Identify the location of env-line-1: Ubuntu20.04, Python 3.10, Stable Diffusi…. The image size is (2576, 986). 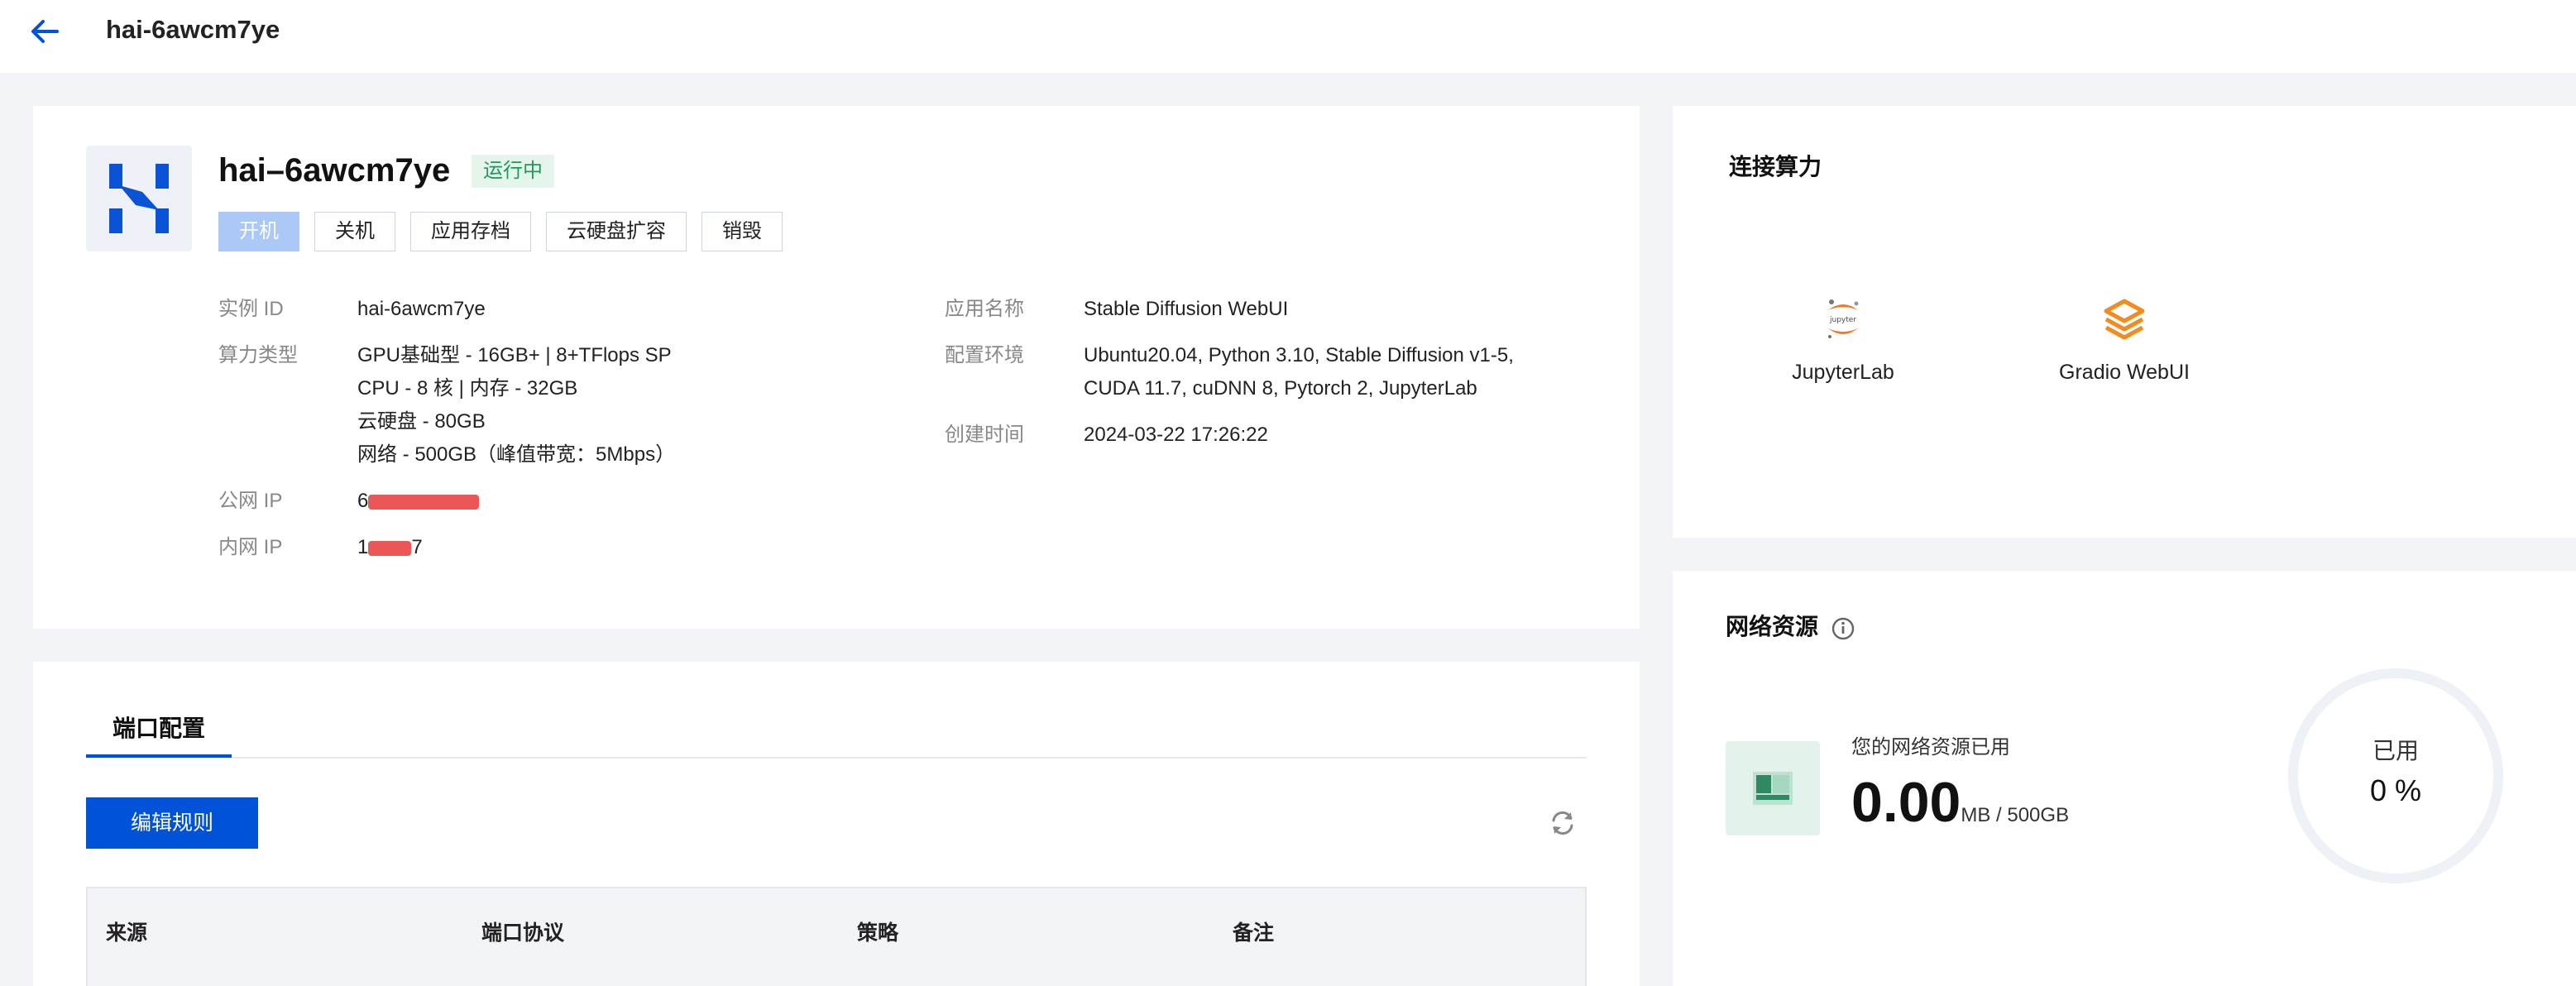
(1299, 355).